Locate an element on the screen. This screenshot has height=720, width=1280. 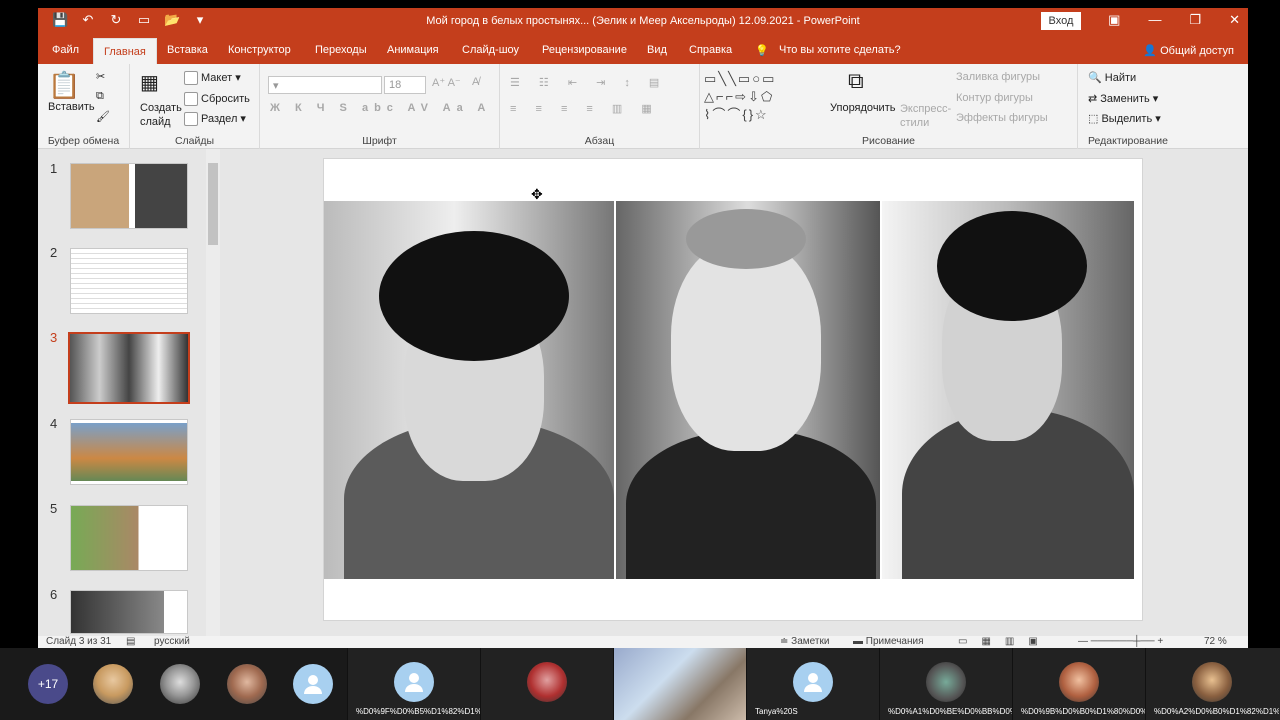
participant-tile is located at coordinates (546, 684).